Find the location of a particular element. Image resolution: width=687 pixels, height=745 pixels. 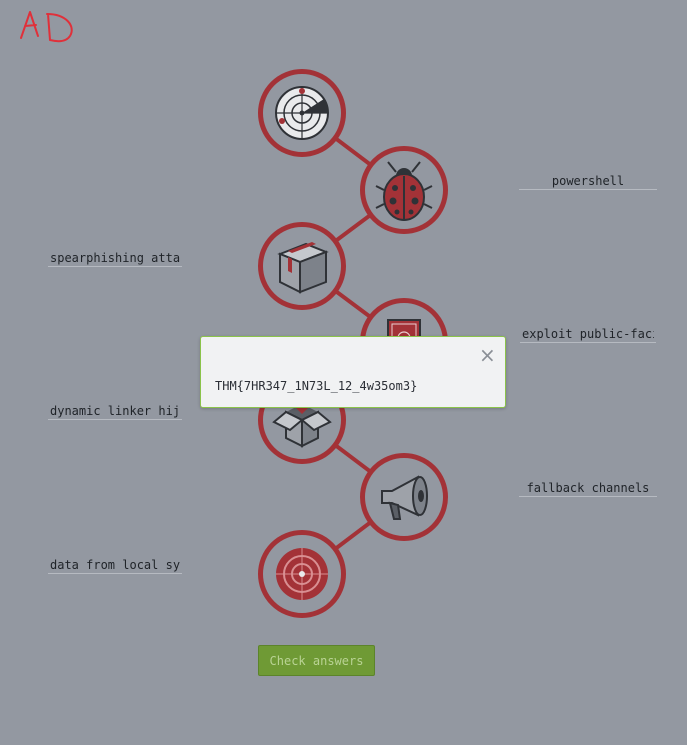

package-icon is located at coordinates (303, 268).